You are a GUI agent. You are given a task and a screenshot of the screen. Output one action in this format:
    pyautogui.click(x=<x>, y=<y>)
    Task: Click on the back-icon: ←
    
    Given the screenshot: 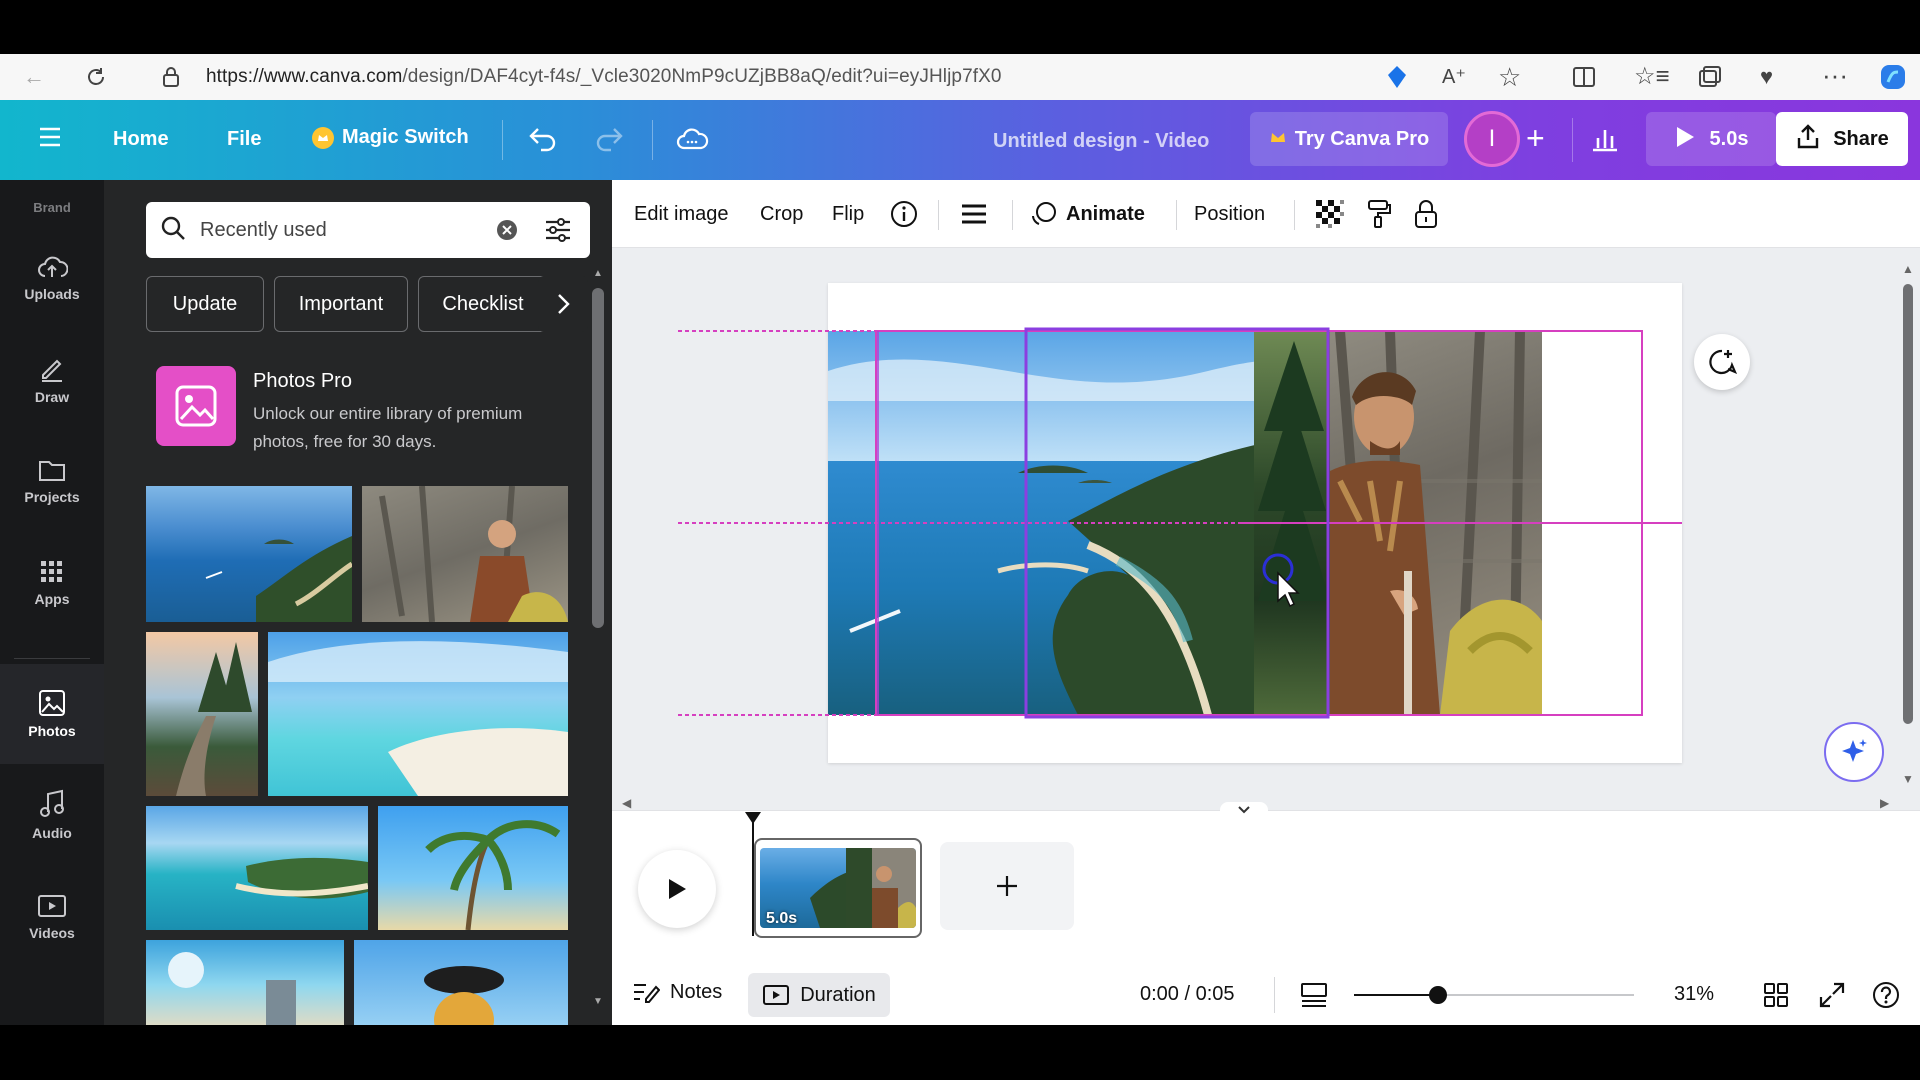 What is the action you would take?
    pyautogui.click(x=34, y=77)
    